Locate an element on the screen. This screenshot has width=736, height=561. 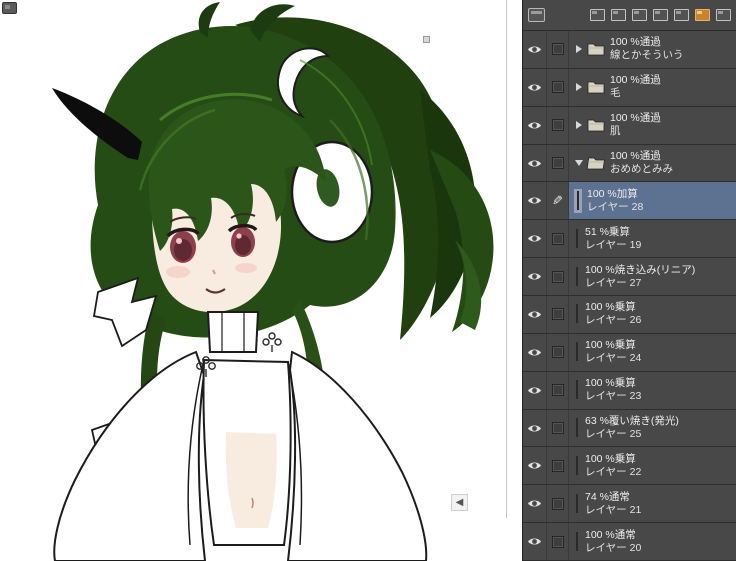
active-panel-icon is located at coordinates (702, 15).